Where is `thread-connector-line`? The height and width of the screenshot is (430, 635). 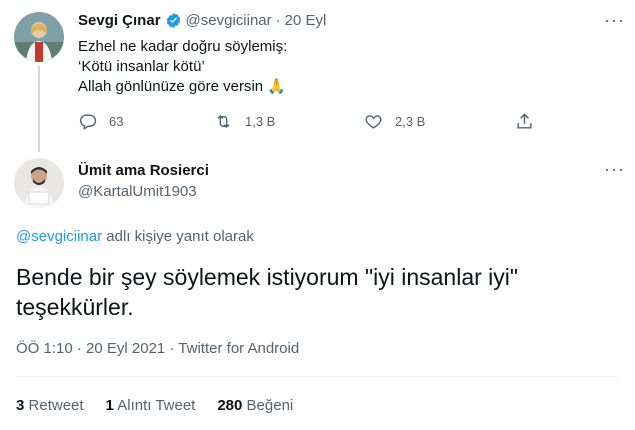 thread-connector-line is located at coordinates (39, 109).